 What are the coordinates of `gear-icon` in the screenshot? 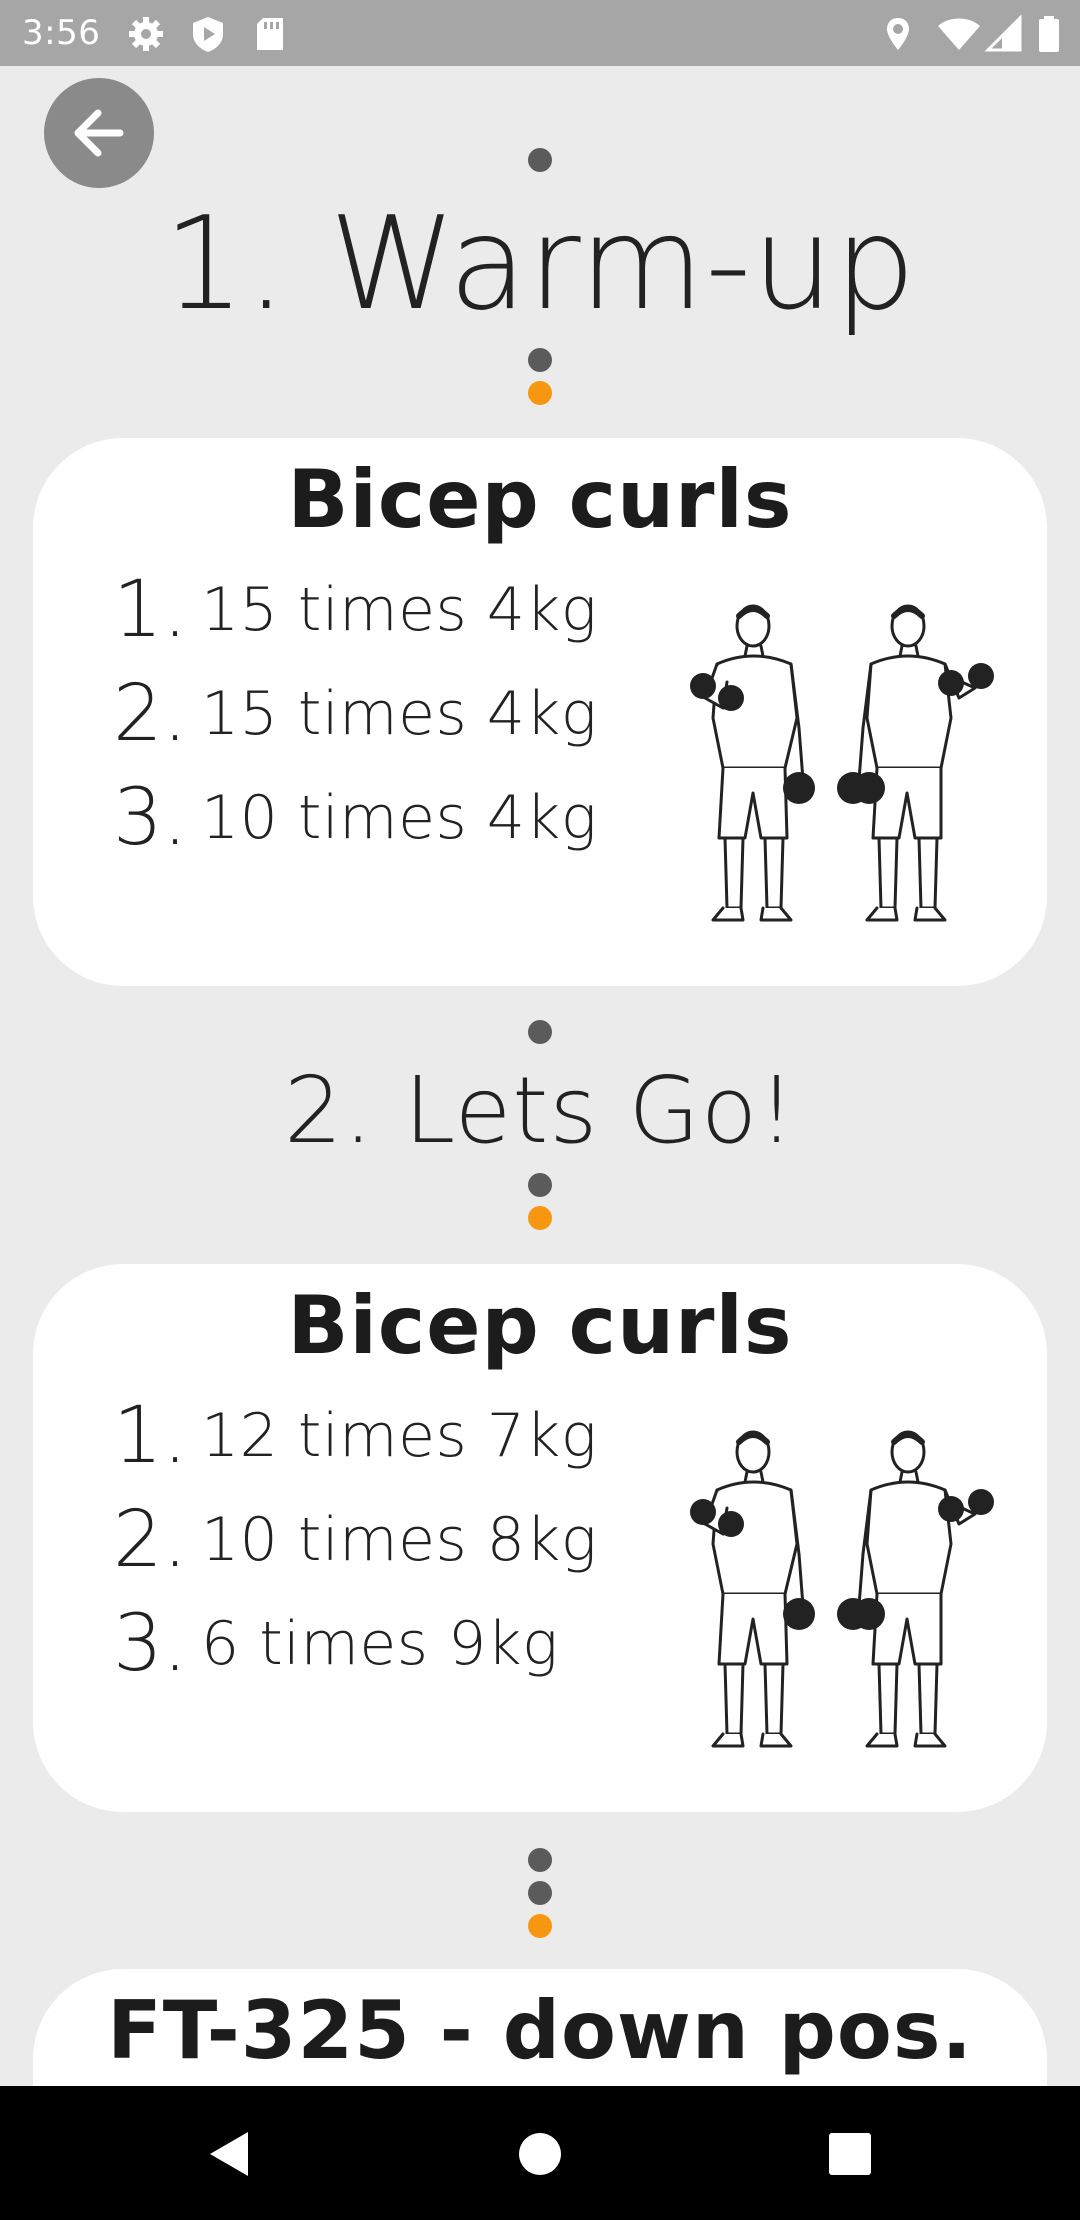 It's located at (146, 34).